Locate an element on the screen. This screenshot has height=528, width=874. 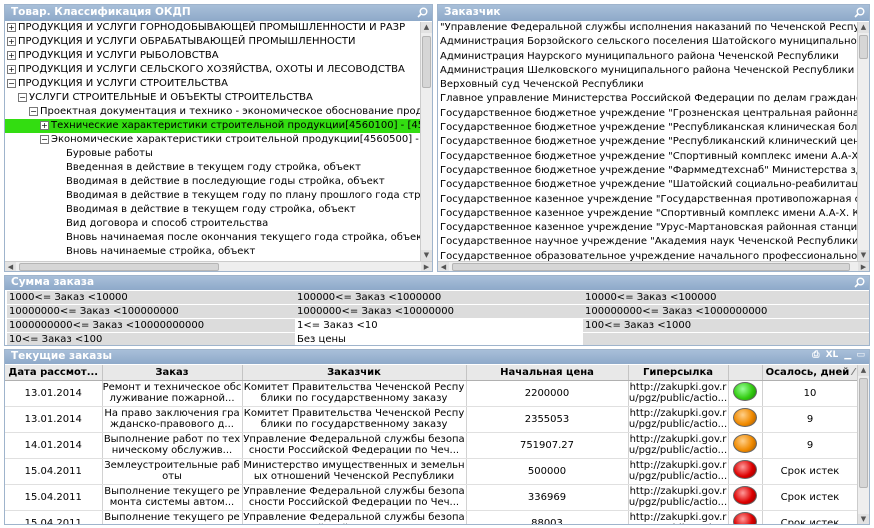
sum-option: 10000<= Заказ <100000 is located at coordinates (726, 297).